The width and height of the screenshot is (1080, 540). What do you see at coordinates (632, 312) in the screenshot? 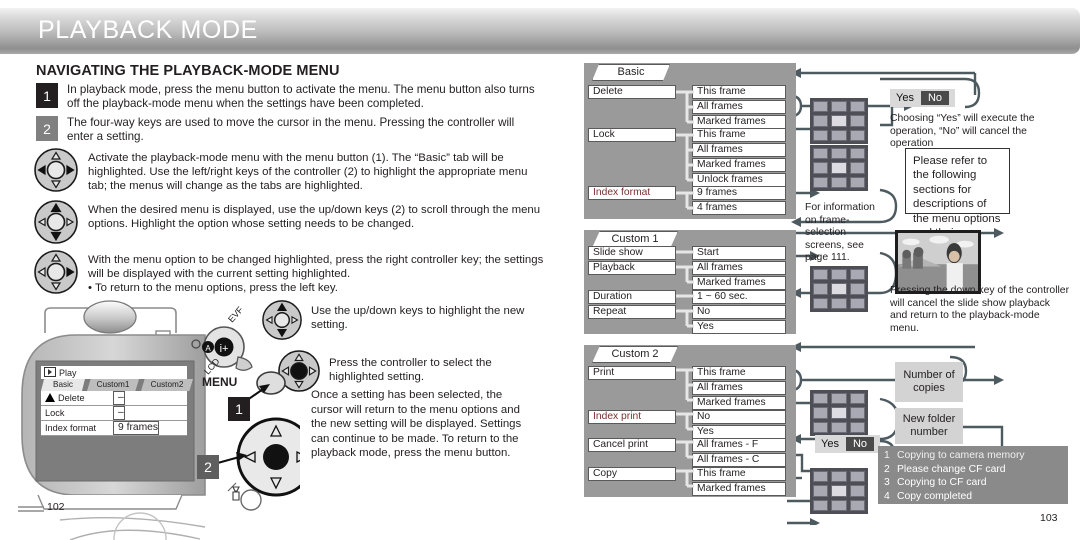
I see `option-repeat: Repeat` at bounding box center [632, 312].